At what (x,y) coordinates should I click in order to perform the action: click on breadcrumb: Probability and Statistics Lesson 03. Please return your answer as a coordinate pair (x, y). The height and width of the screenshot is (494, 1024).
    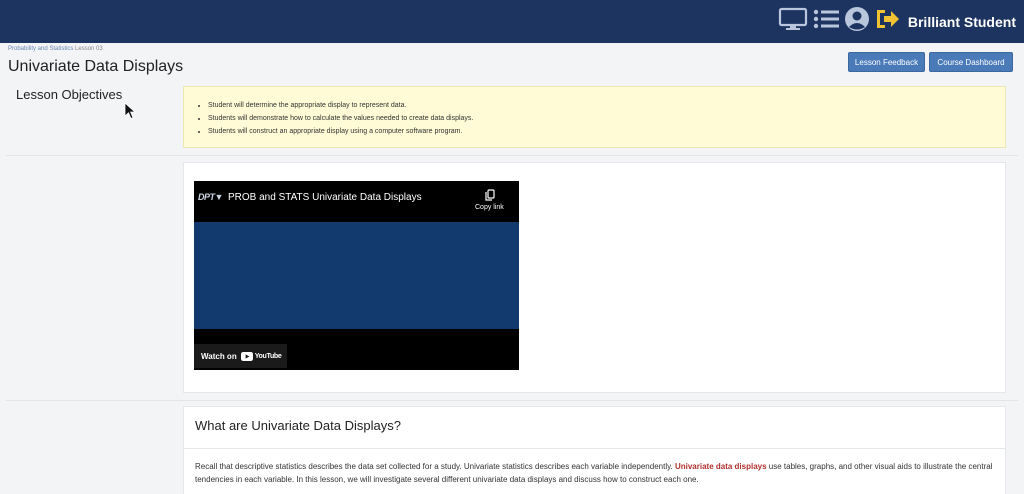
    Looking at the image, I should click on (55, 49).